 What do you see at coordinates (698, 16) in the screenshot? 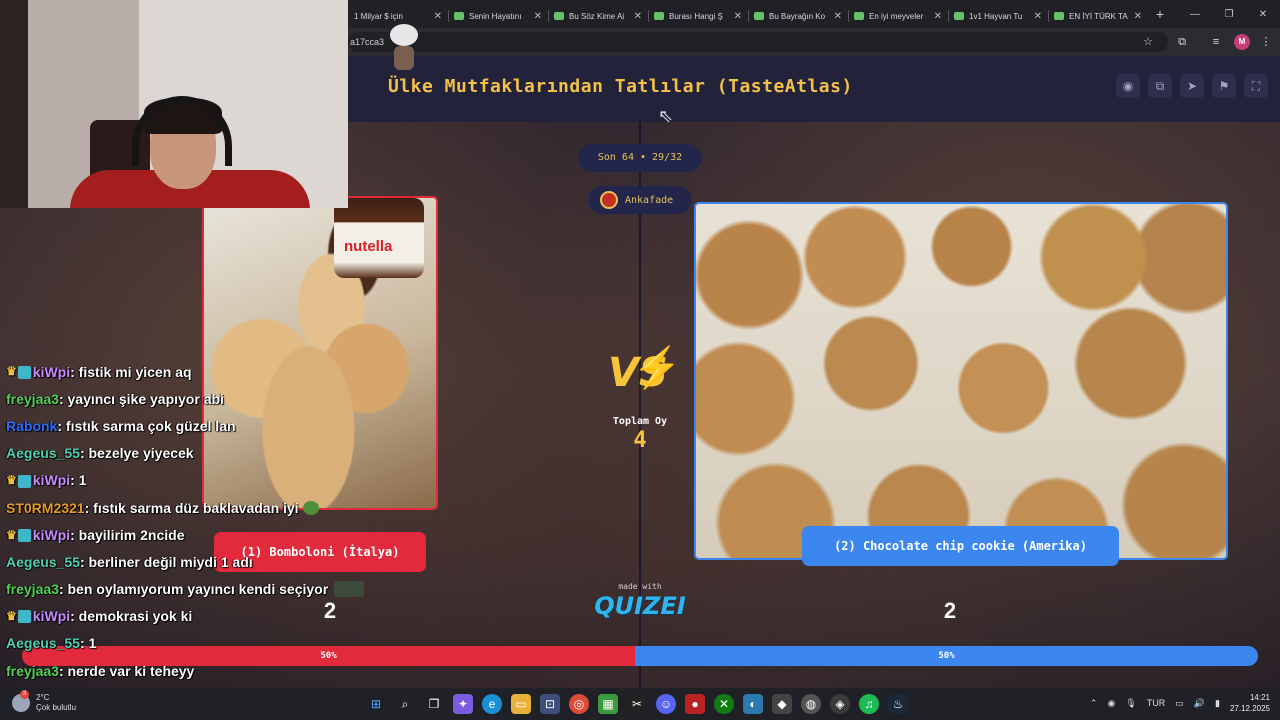
I see `browser-tab: Burası Hangi Ş ✕` at bounding box center [698, 16].